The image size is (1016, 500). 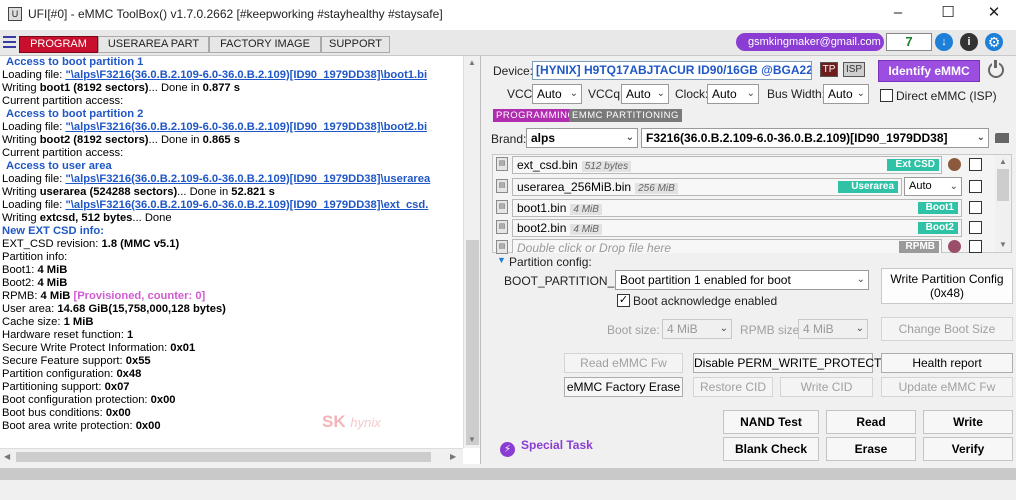 What do you see at coordinates (944, 42) in the screenshot?
I see `download-icon: ↓` at bounding box center [944, 42].